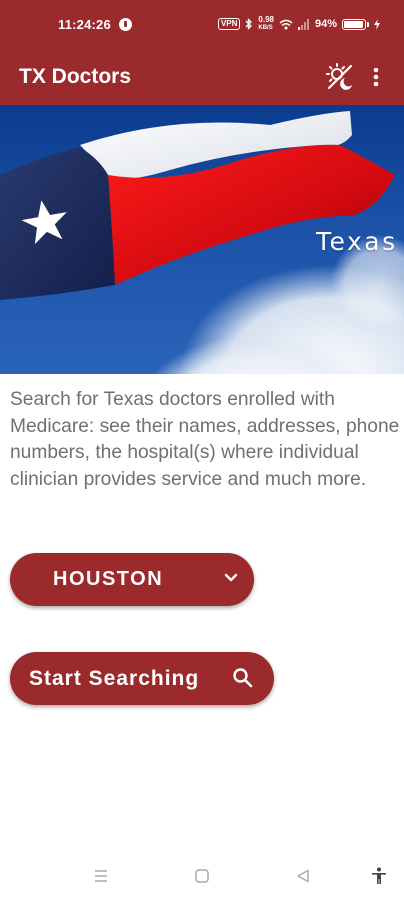  I want to click on accessibility-button, so click(379, 876).